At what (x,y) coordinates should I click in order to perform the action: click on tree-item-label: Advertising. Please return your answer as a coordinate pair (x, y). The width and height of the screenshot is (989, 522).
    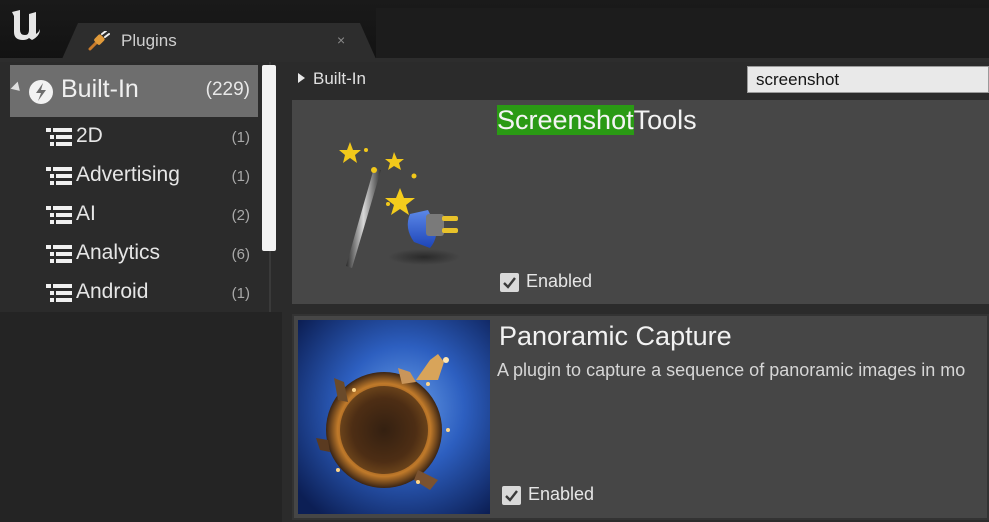
    Looking at the image, I should click on (128, 174).